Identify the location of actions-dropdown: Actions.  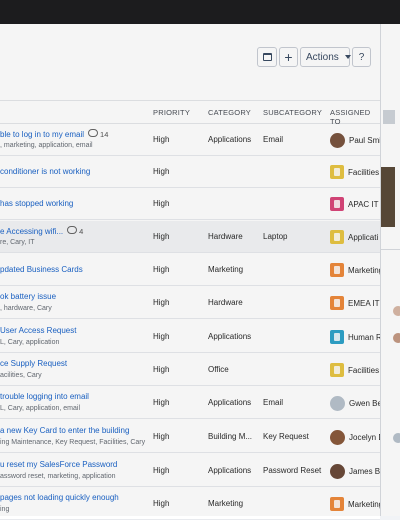
(325, 57).